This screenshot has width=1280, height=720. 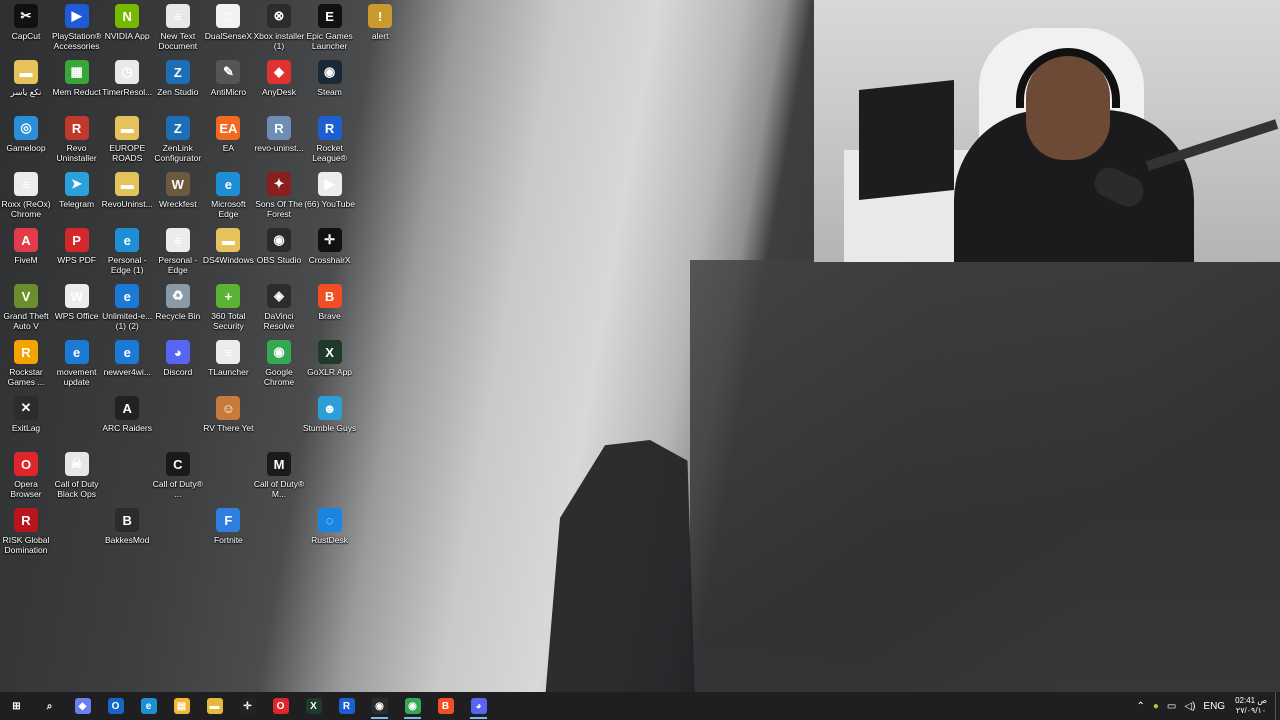 What do you see at coordinates (115, 706) in the screenshot?
I see `outlook-app: O` at bounding box center [115, 706].